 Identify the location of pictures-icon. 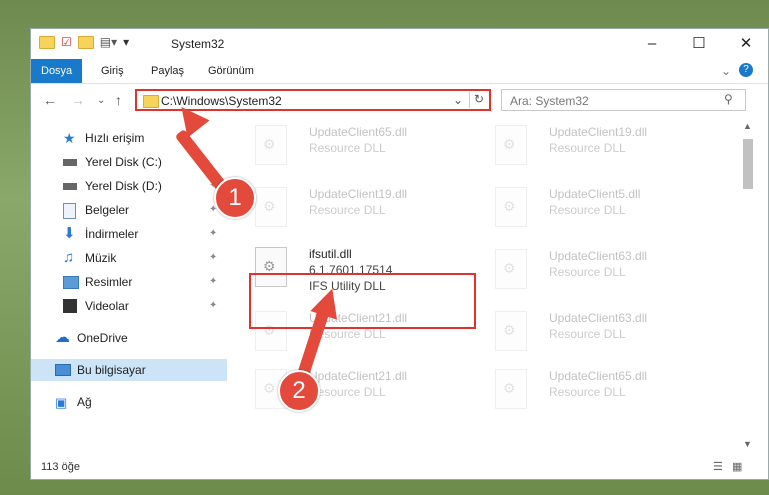
(71, 282).